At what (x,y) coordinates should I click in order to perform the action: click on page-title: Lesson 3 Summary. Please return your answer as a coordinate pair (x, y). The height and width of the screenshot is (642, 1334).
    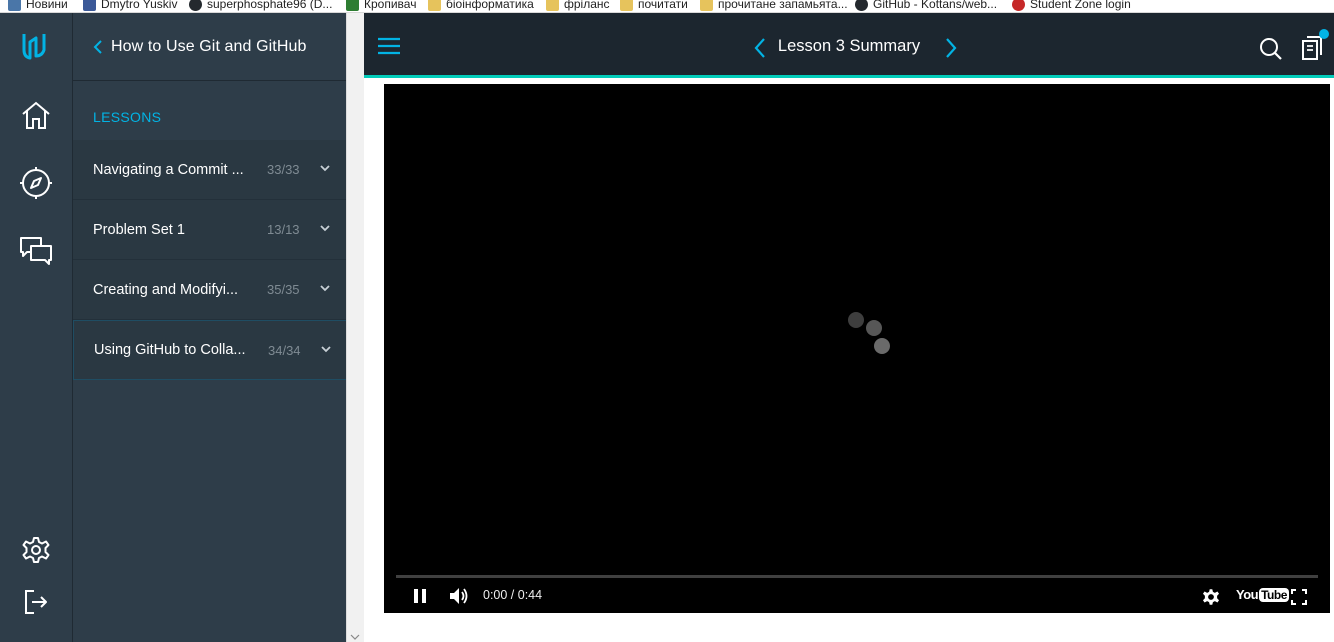
    Looking at the image, I should click on (849, 46).